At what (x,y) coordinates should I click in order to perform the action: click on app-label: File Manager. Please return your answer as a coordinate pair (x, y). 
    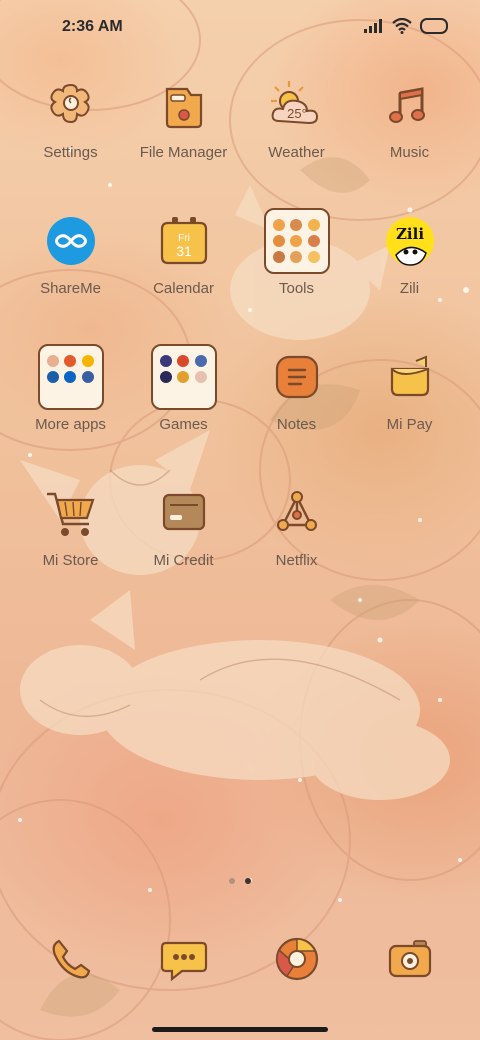
    Looking at the image, I should click on (183, 152).